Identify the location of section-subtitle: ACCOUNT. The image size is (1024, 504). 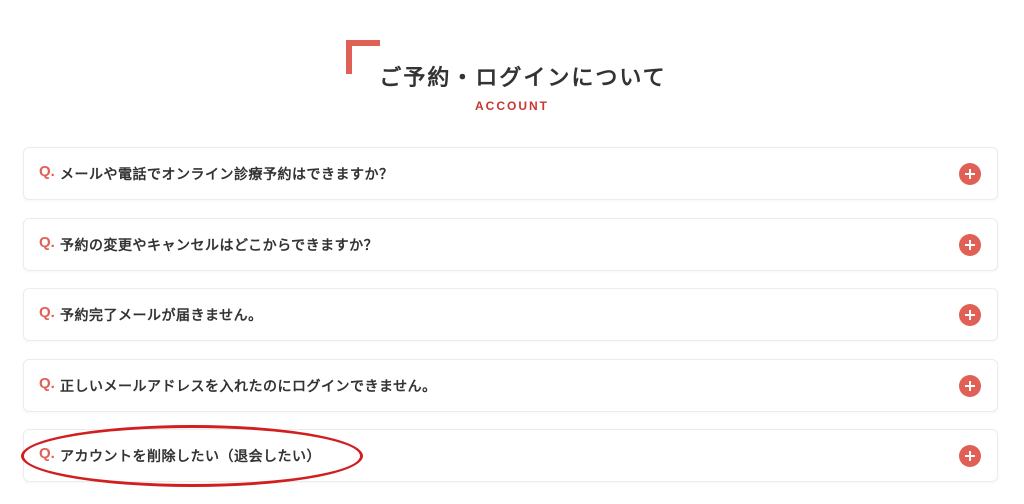
(512, 106).